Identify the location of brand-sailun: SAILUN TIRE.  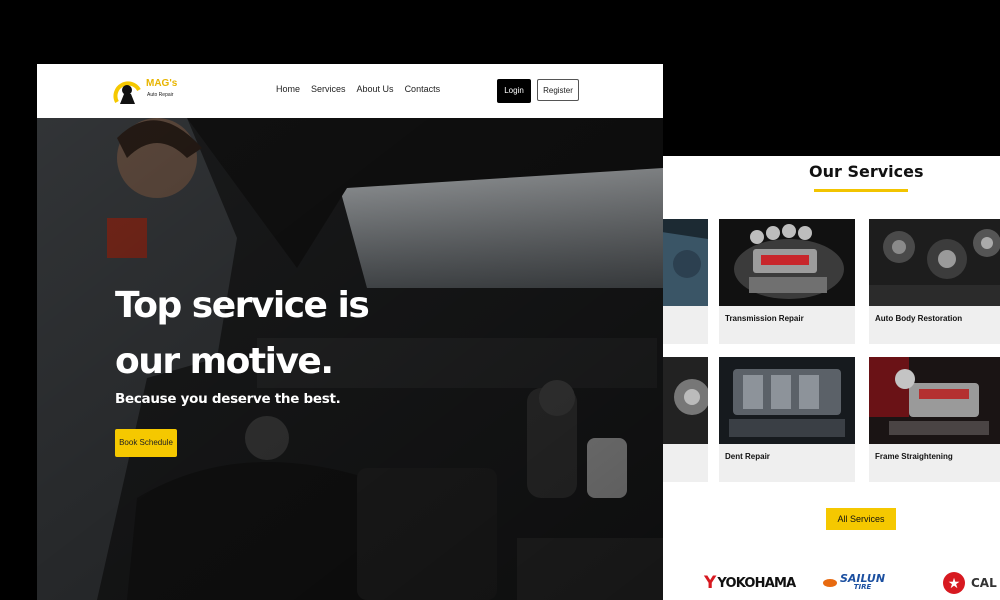
(854, 583).